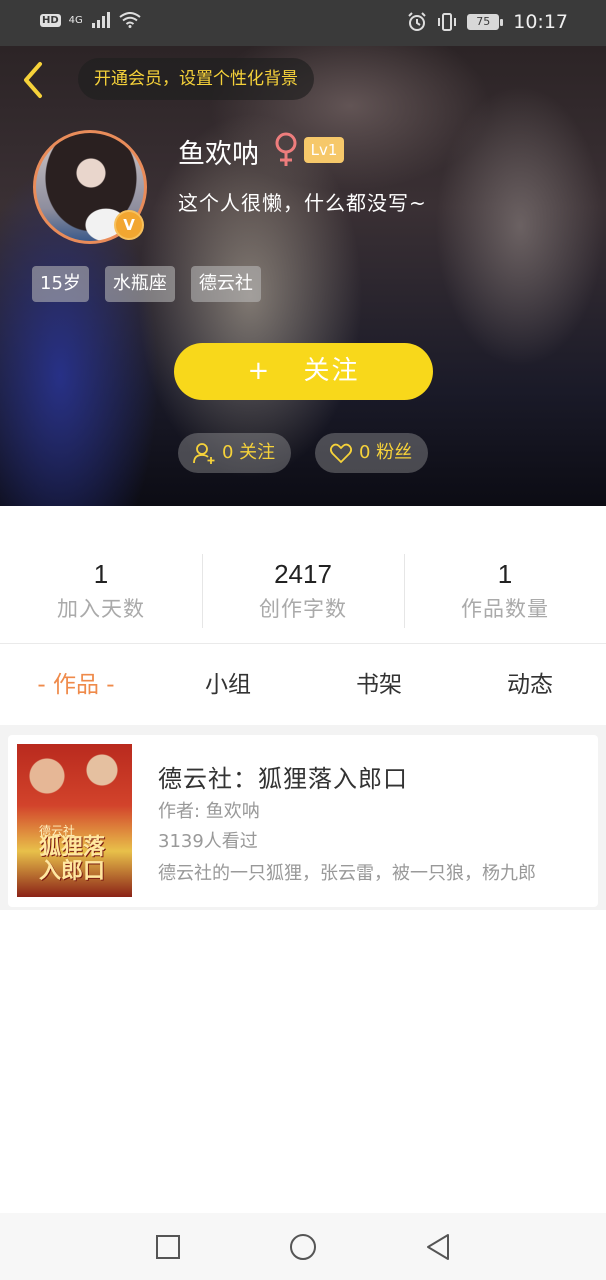 The height and width of the screenshot is (1280, 606). Describe the element at coordinates (540, 22) in the screenshot. I see `clock: 10:17` at that location.